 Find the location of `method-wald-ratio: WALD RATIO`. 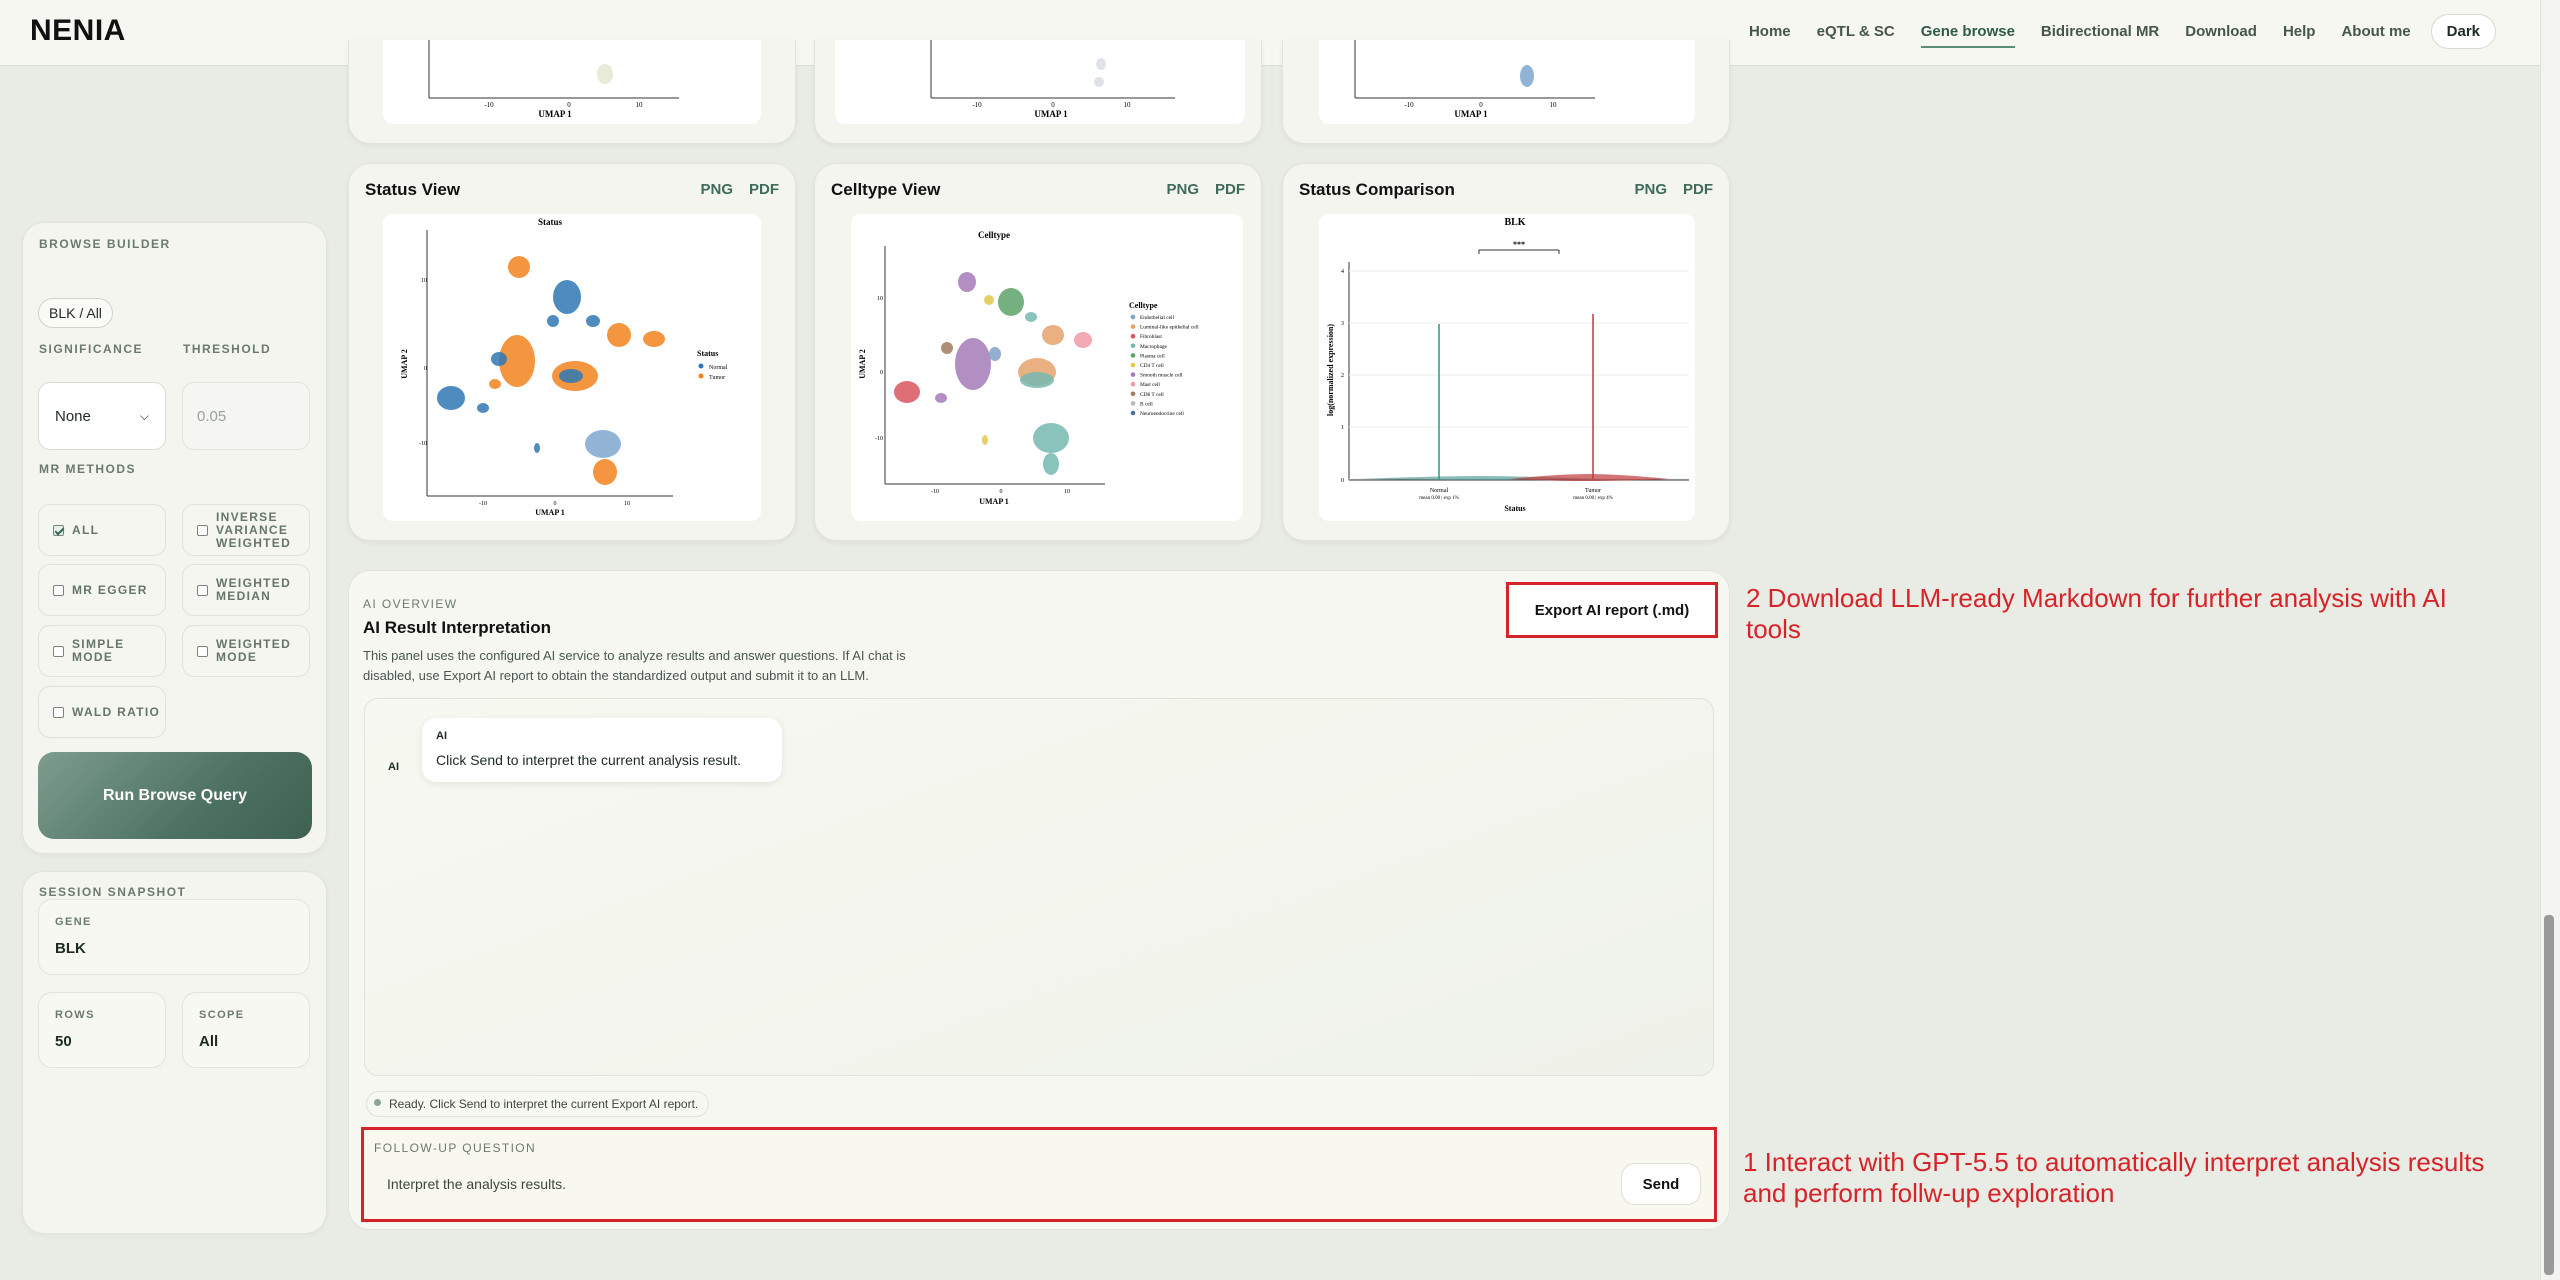

method-wald-ratio: WALD RATIO is located at coordinates (102, 712).